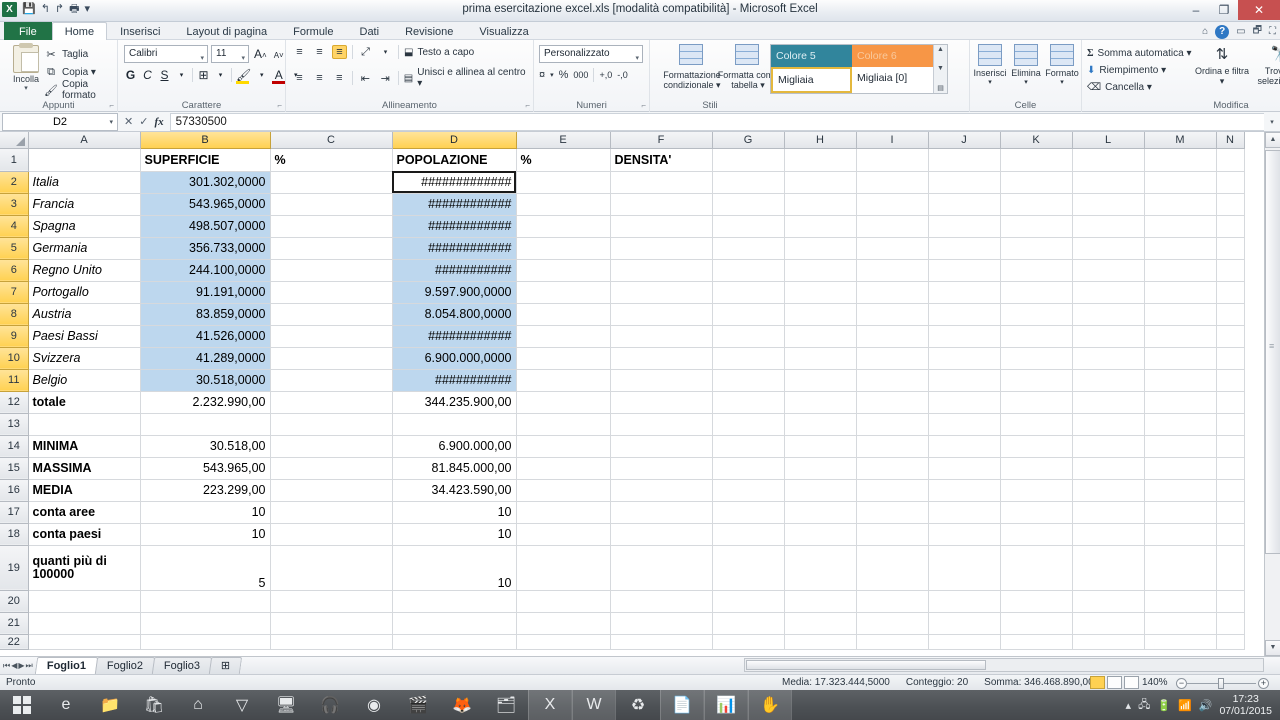 Image resolution: width=1280 pixels, height=720 pixels. I want to click on cell-H1, so click(820, 160).